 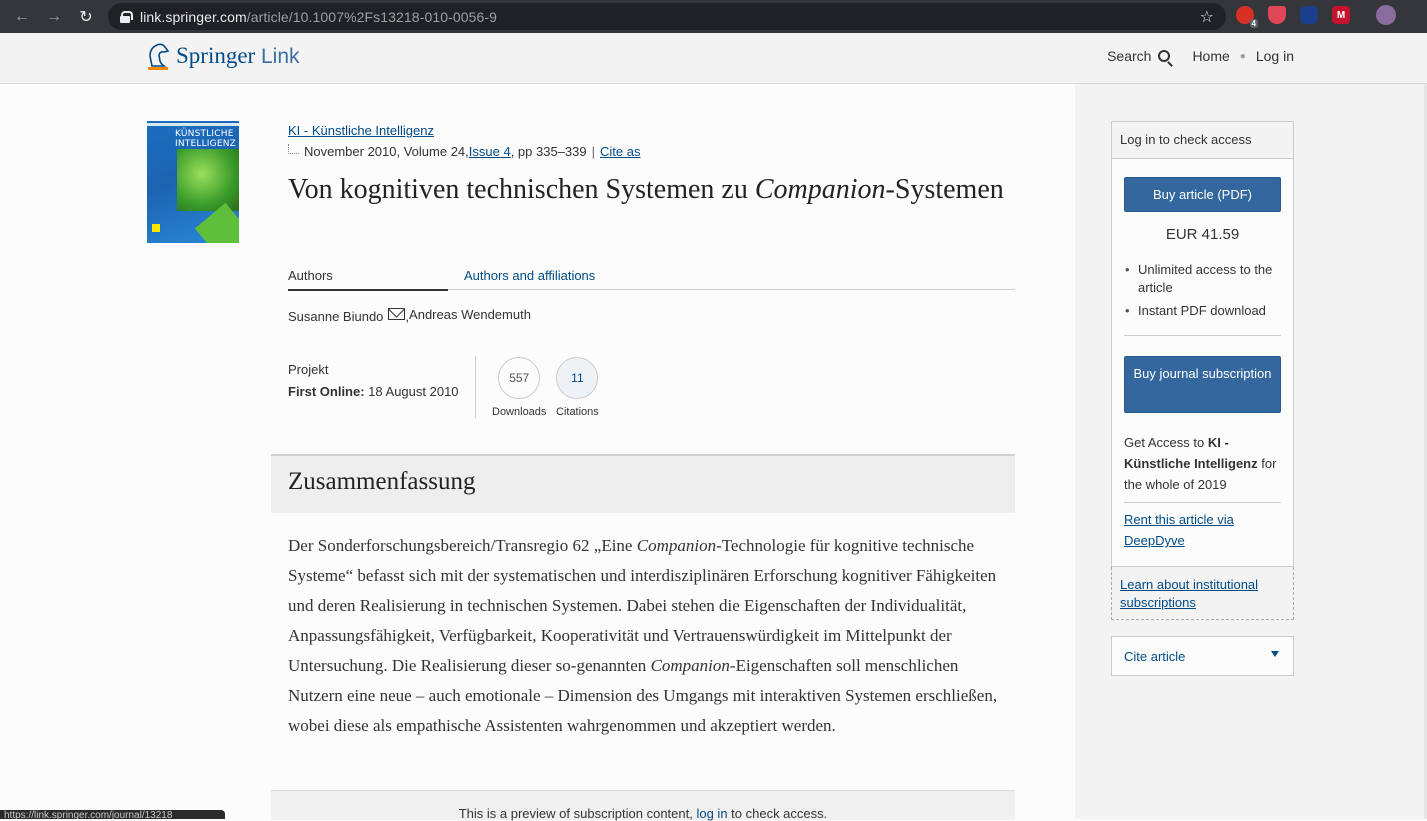 I want to click on author-name: Andreas Wendemuth, so click(x=470, y=314).